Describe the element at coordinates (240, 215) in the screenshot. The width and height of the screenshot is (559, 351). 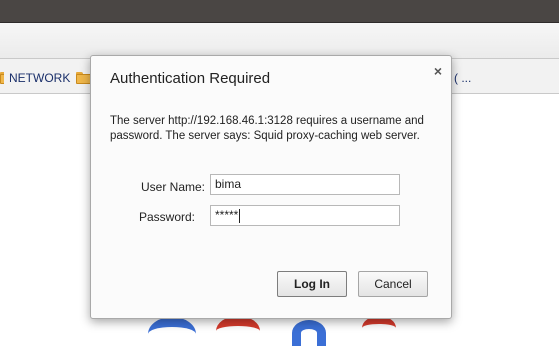
I see `text-caret` at that location.